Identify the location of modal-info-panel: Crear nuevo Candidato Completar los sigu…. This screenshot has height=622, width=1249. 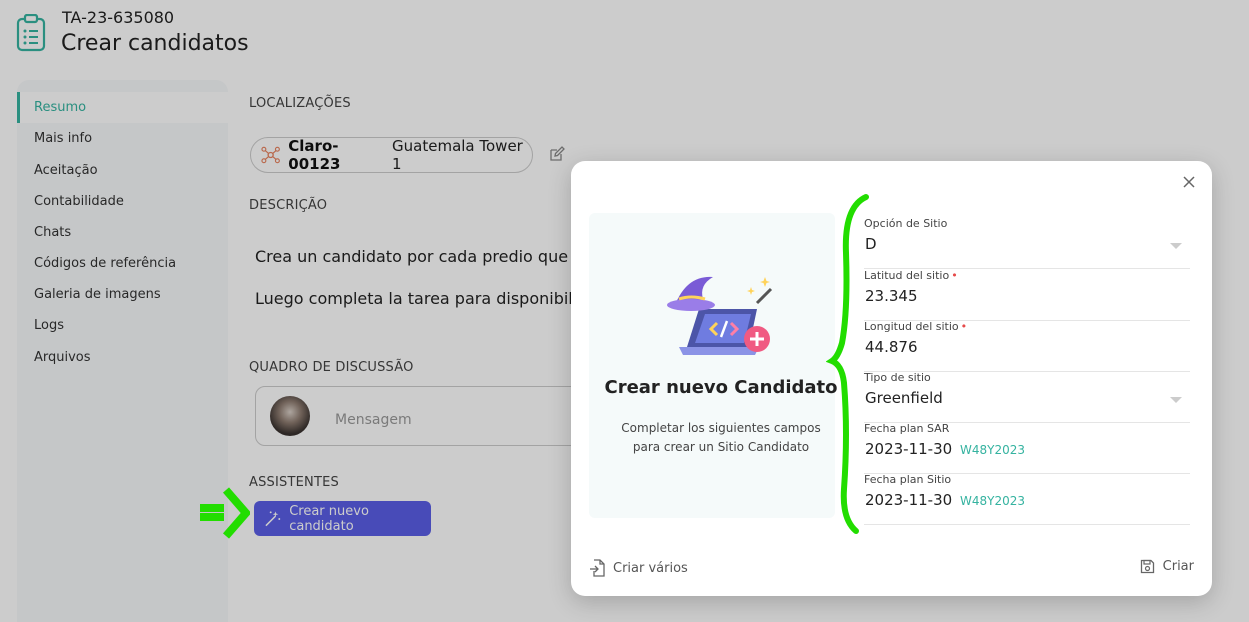
(713, 365).